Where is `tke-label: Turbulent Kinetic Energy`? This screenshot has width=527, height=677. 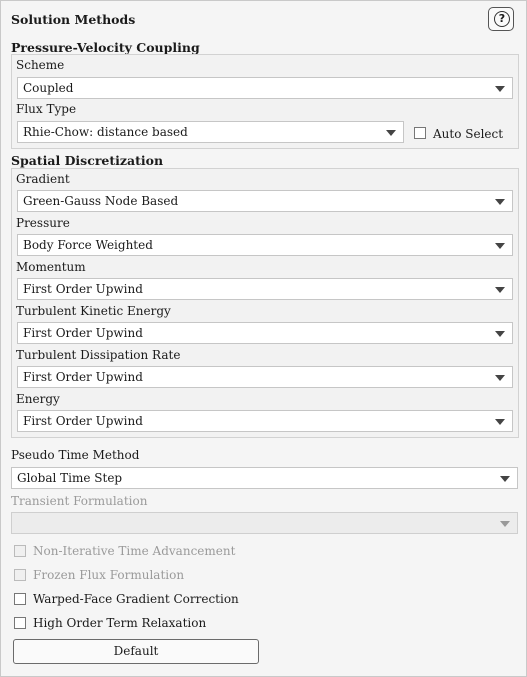
tke-label: Turbulent Kinetic Energy is located at coordinates (93, 311).